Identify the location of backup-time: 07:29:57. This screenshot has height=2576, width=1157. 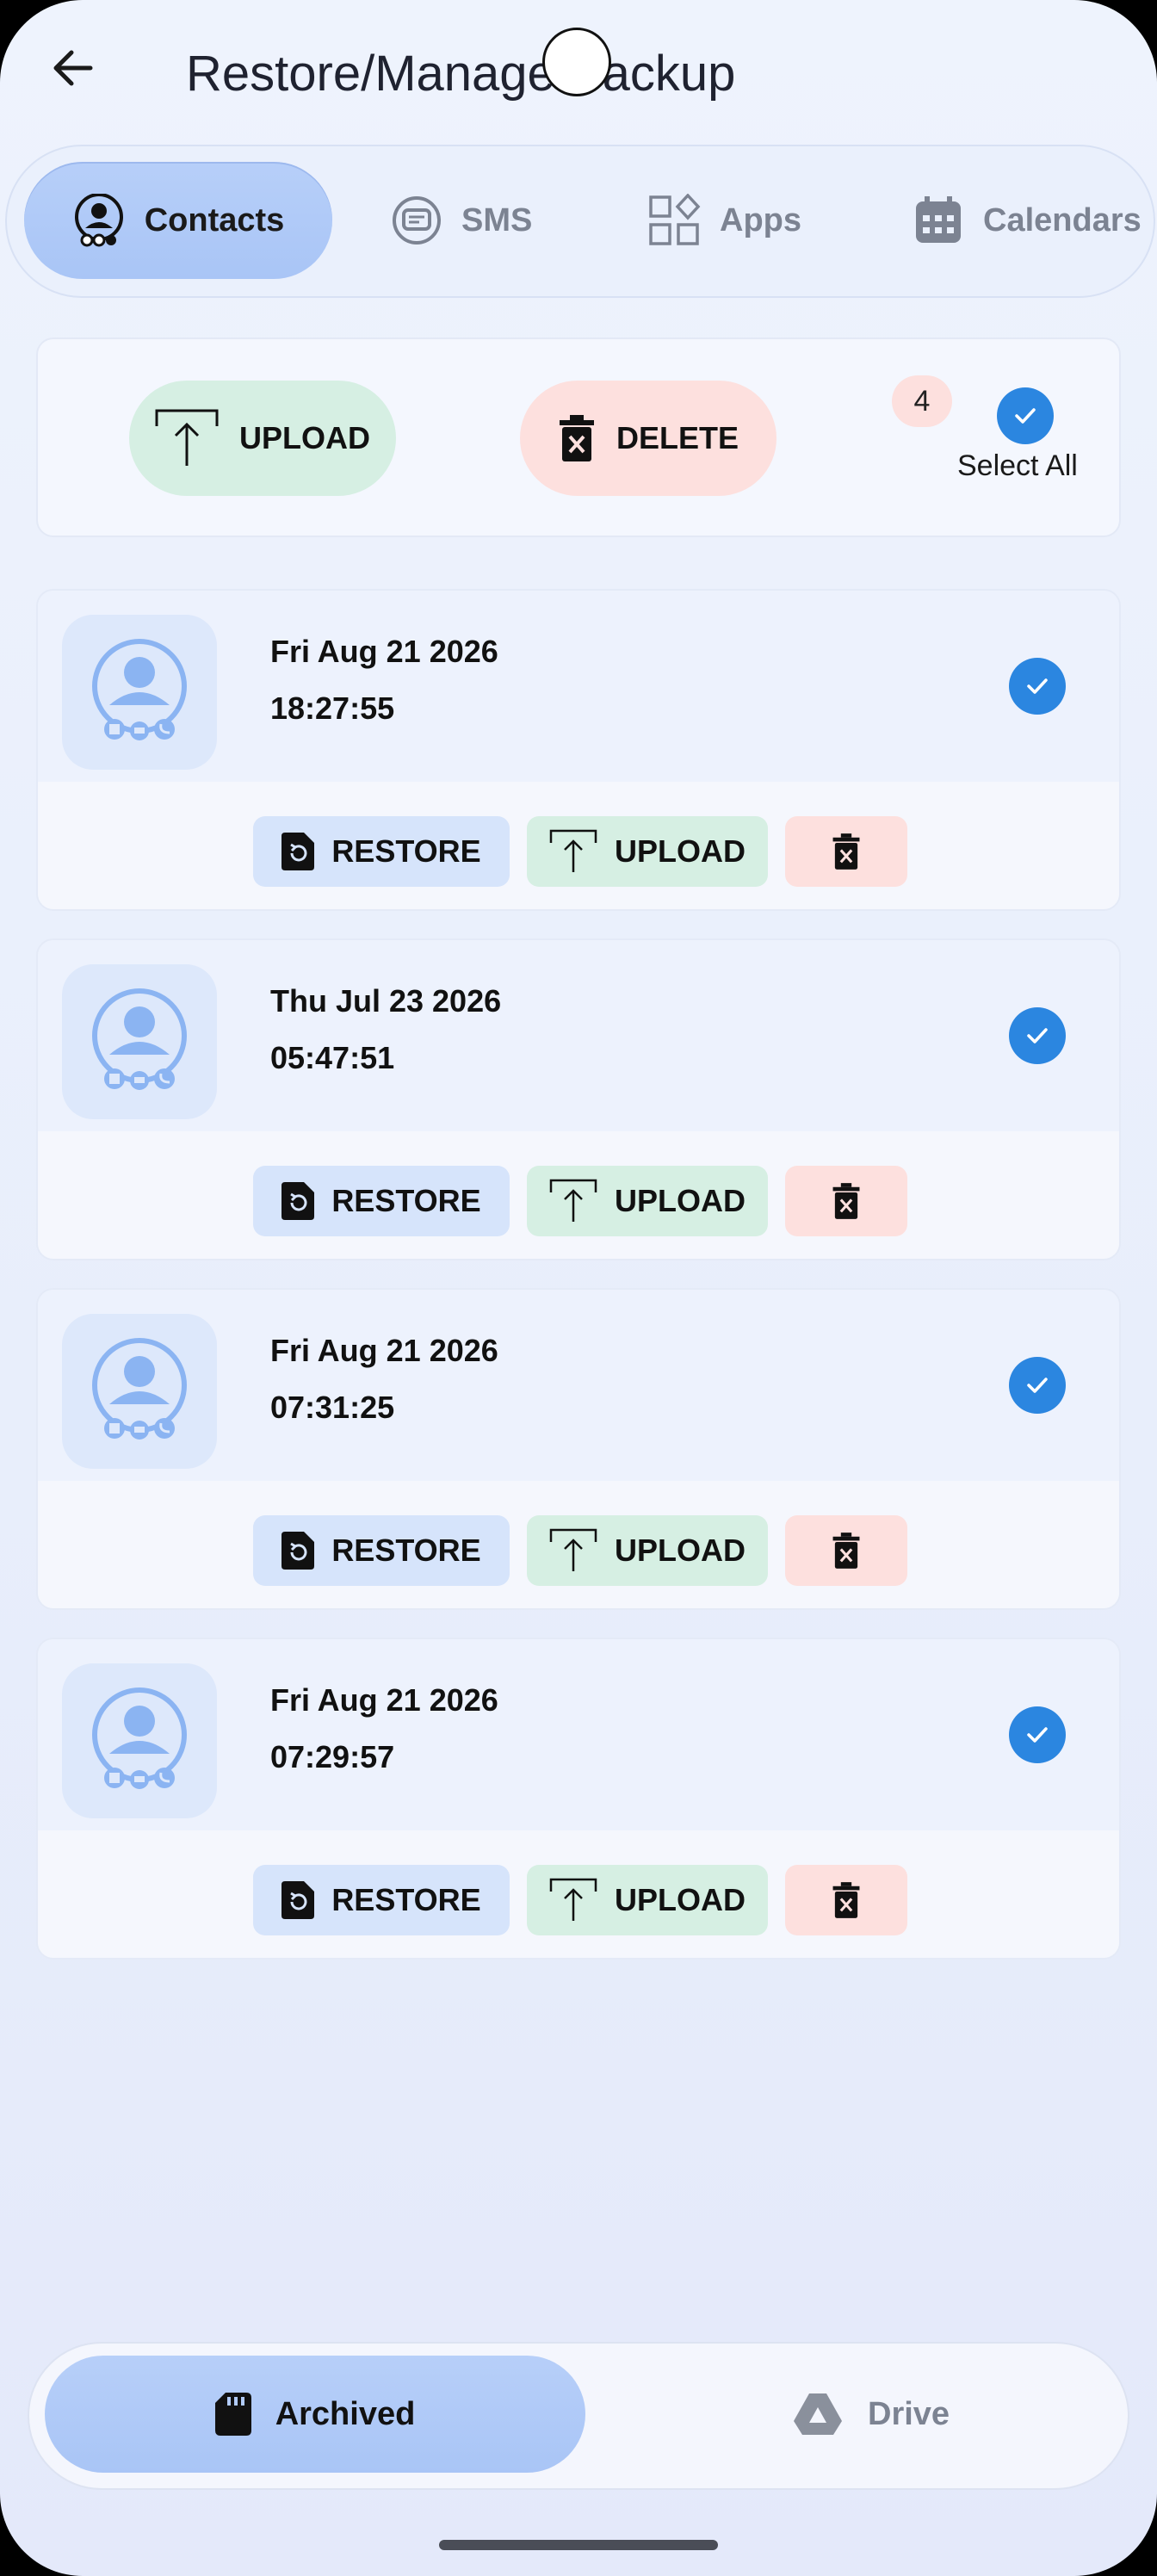
(332, 1757).